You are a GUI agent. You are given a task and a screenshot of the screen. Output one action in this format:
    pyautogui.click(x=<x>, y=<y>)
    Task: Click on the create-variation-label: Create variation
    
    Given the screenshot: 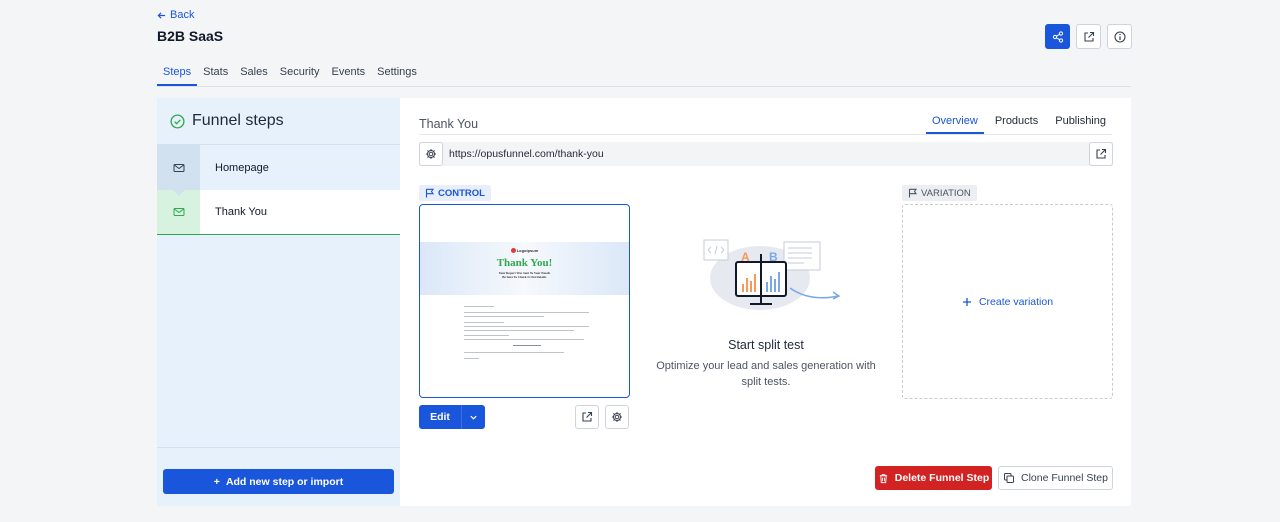 What is the action you would take?
    pyautogui.click(x=1016, y=301)
    